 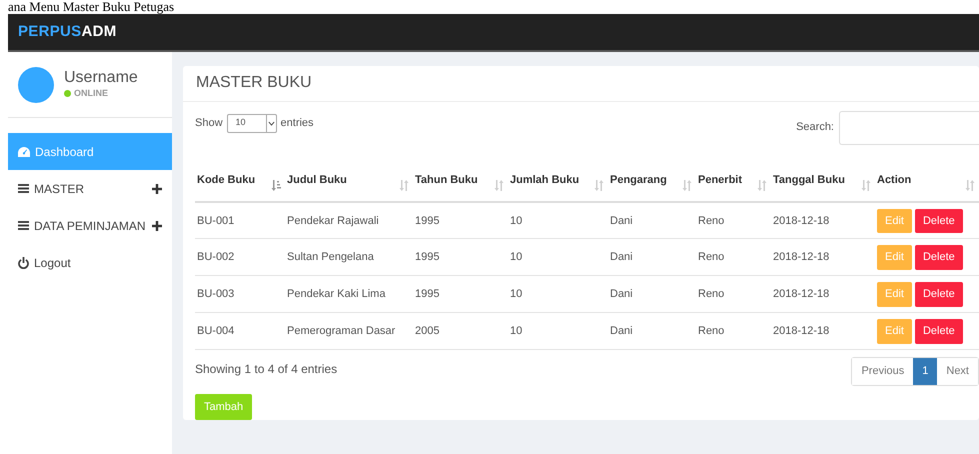 I want to click on table-cell: BU-003, so click(x=240, y=294).